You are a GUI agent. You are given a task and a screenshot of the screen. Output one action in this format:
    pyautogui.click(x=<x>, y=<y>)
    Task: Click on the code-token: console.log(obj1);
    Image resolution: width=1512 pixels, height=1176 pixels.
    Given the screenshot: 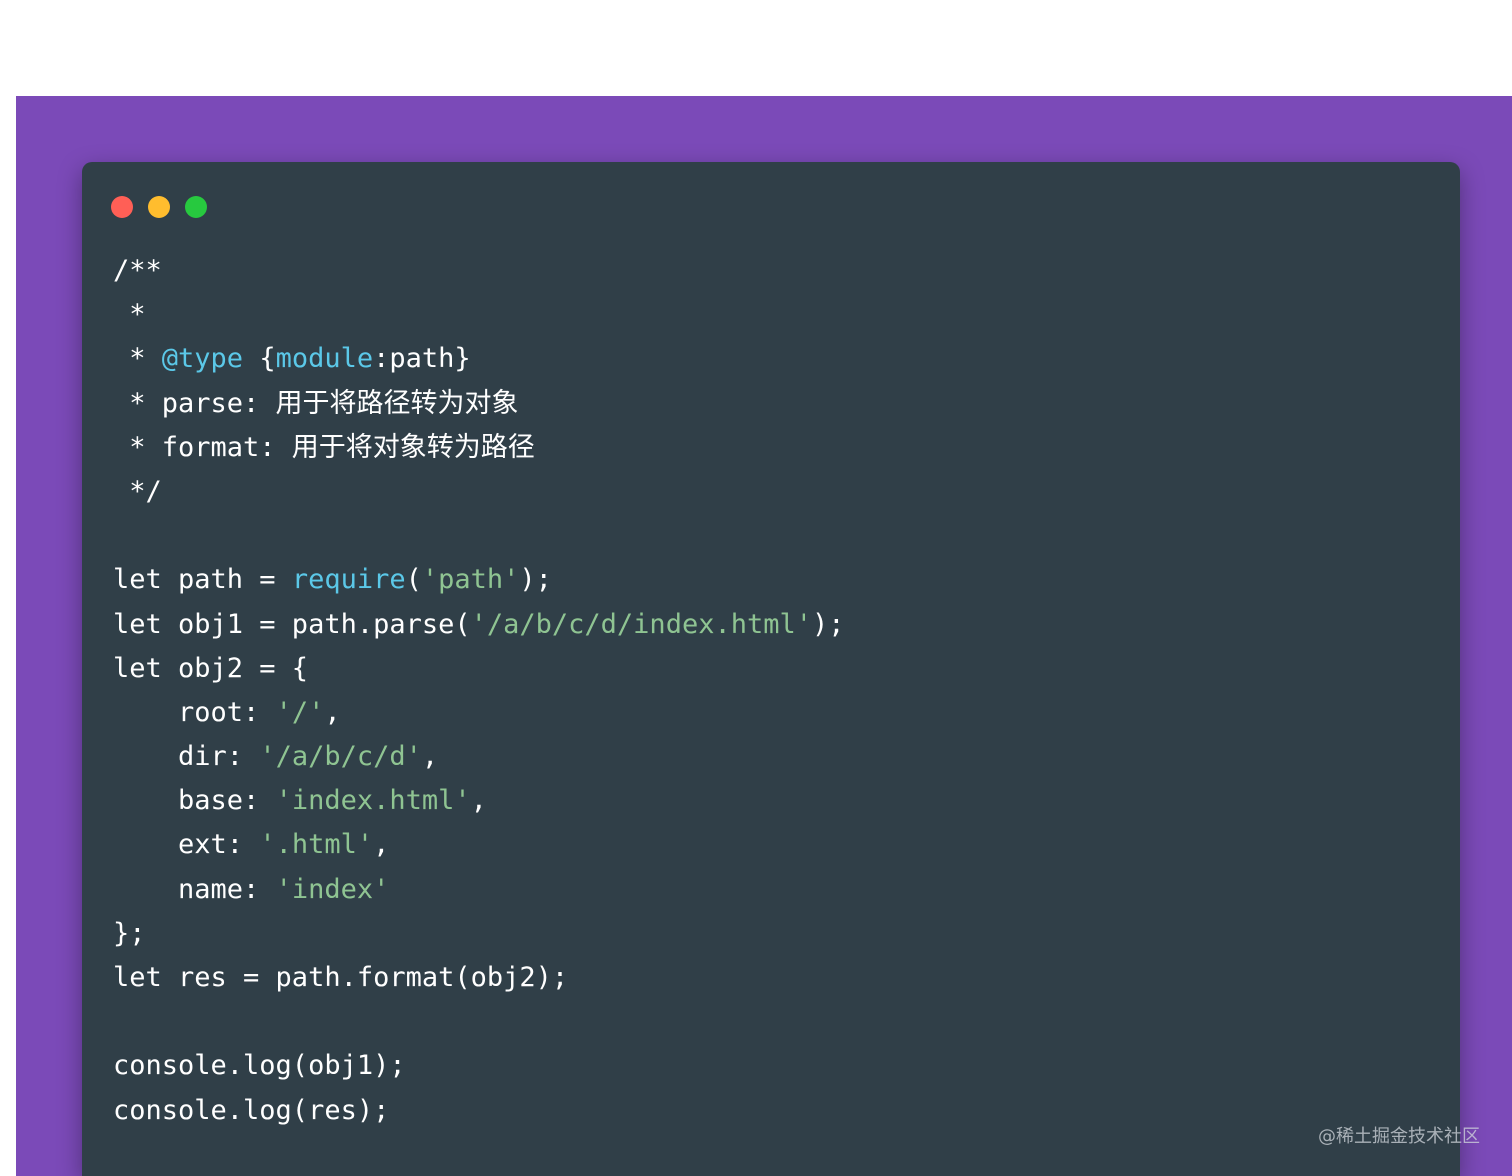 What is the action you would take?
    pyautogui.click(x=259, y=1066)
    